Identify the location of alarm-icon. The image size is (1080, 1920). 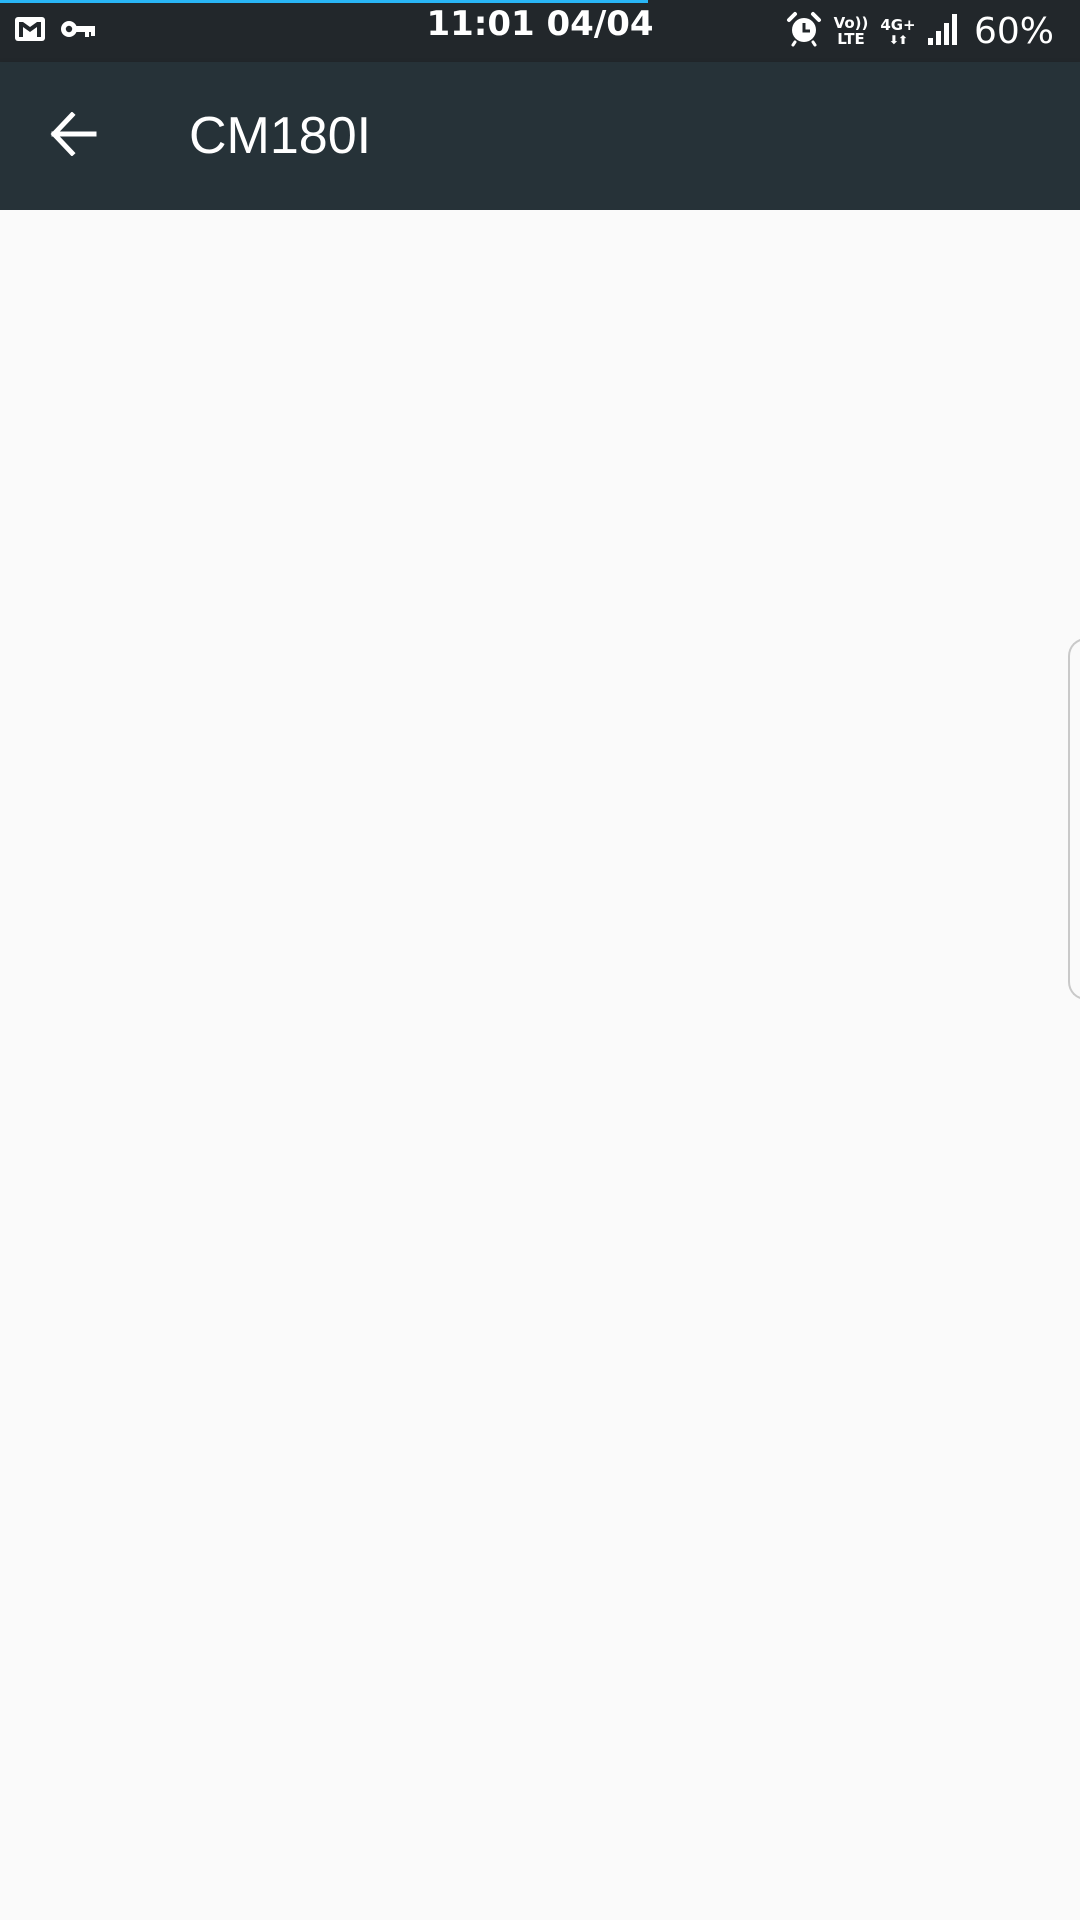
(804, 31).